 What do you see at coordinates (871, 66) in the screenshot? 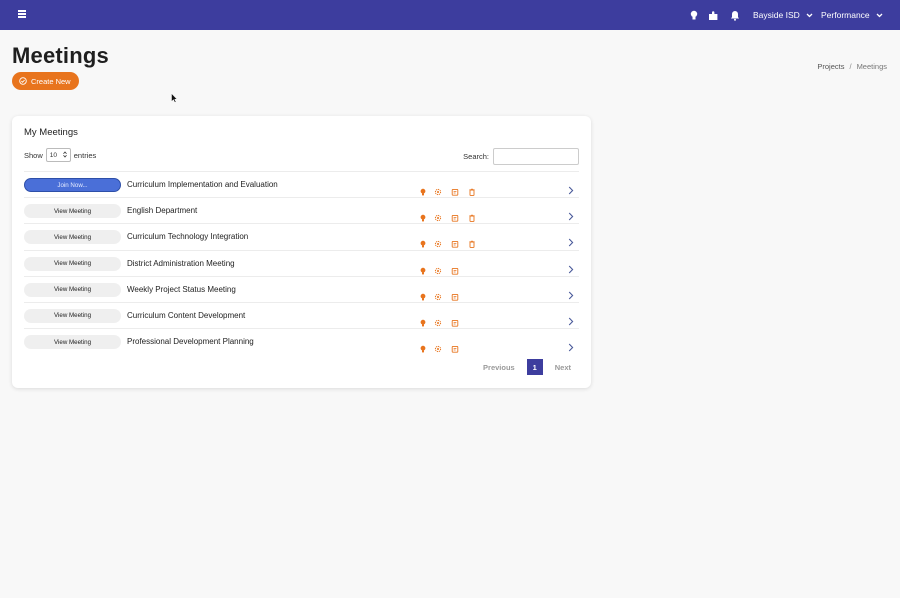
I see `breadcrumb-current: Meetings` at bounding box center [871, 66].